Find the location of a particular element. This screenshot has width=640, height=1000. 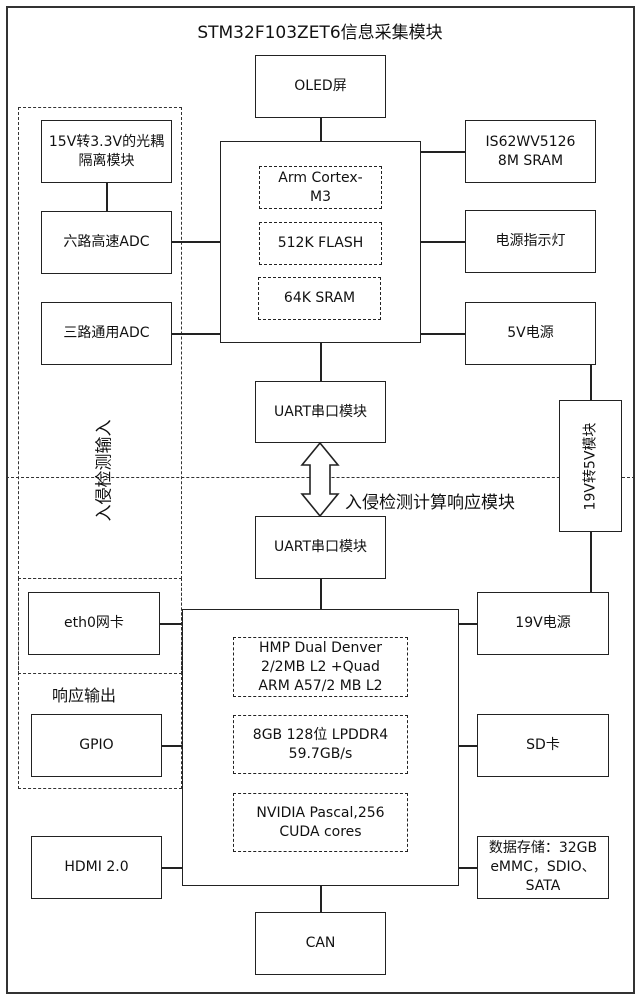

storage-box: 数据存储：32GB eMMC，SDIO、SATA is located at coordinates (543, 867).